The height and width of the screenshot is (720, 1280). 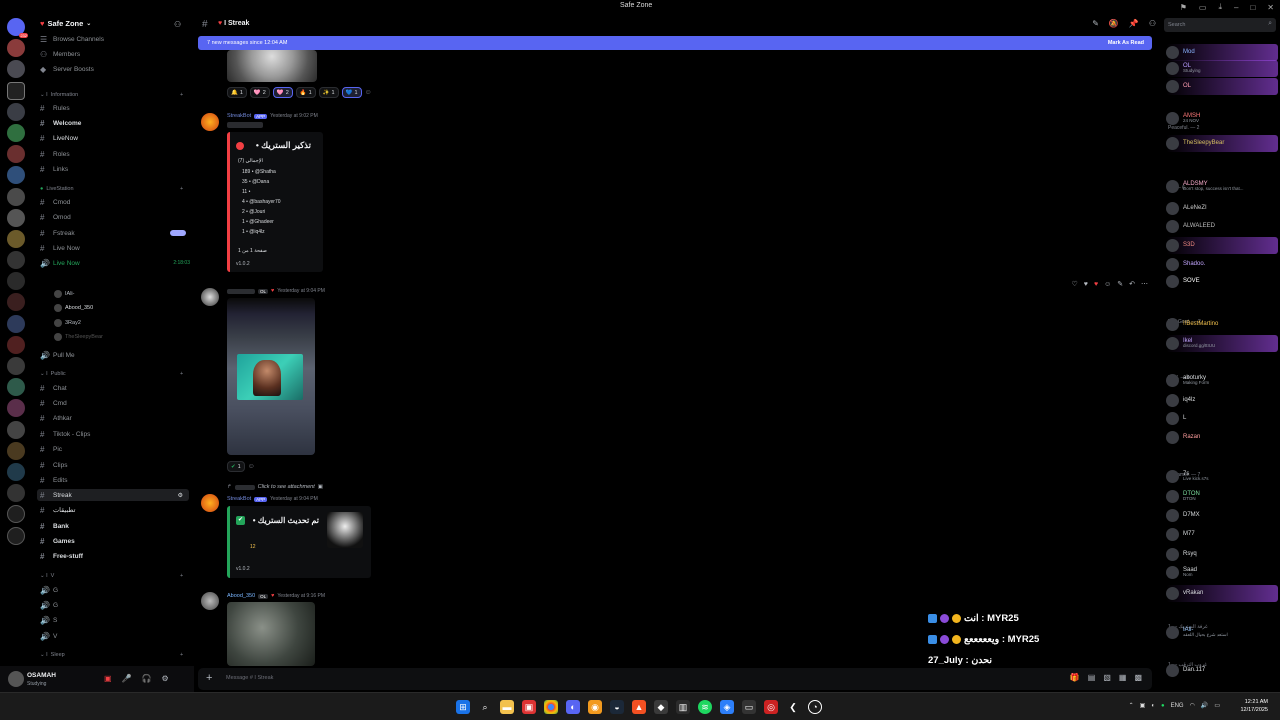 I want to click on game-icon: ▣, so click(x=108, y=678).